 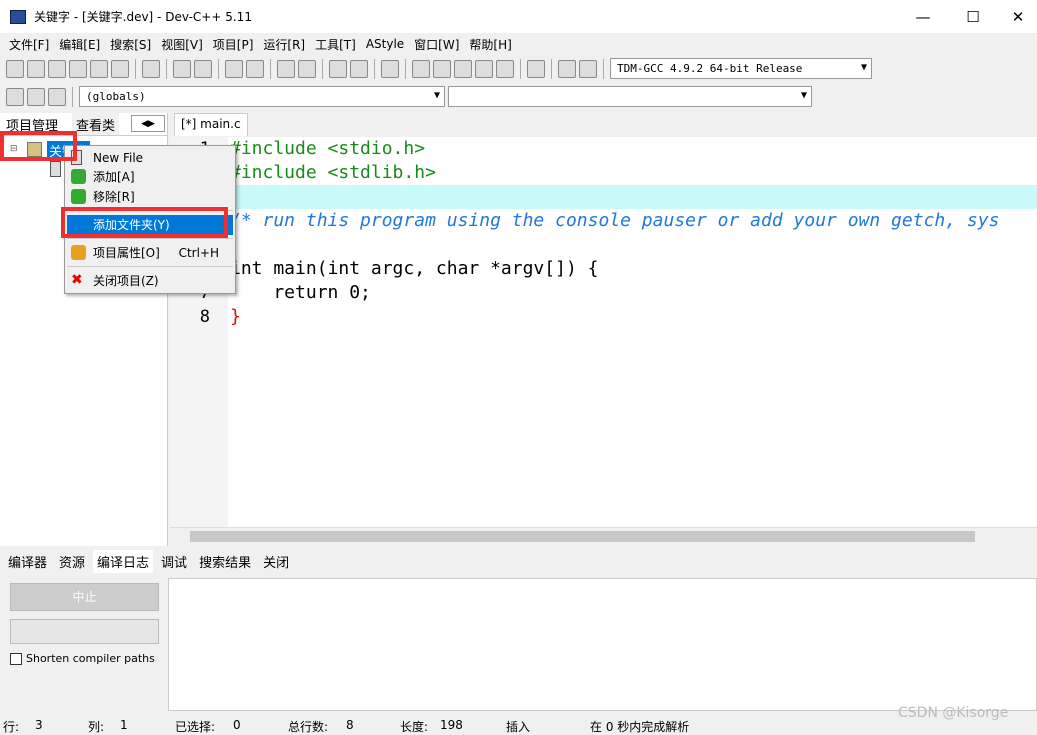 What do you see at coordinates (237, 725) in the screenshot?
I see `selected-value: 0` at bounding box center [237, 725].